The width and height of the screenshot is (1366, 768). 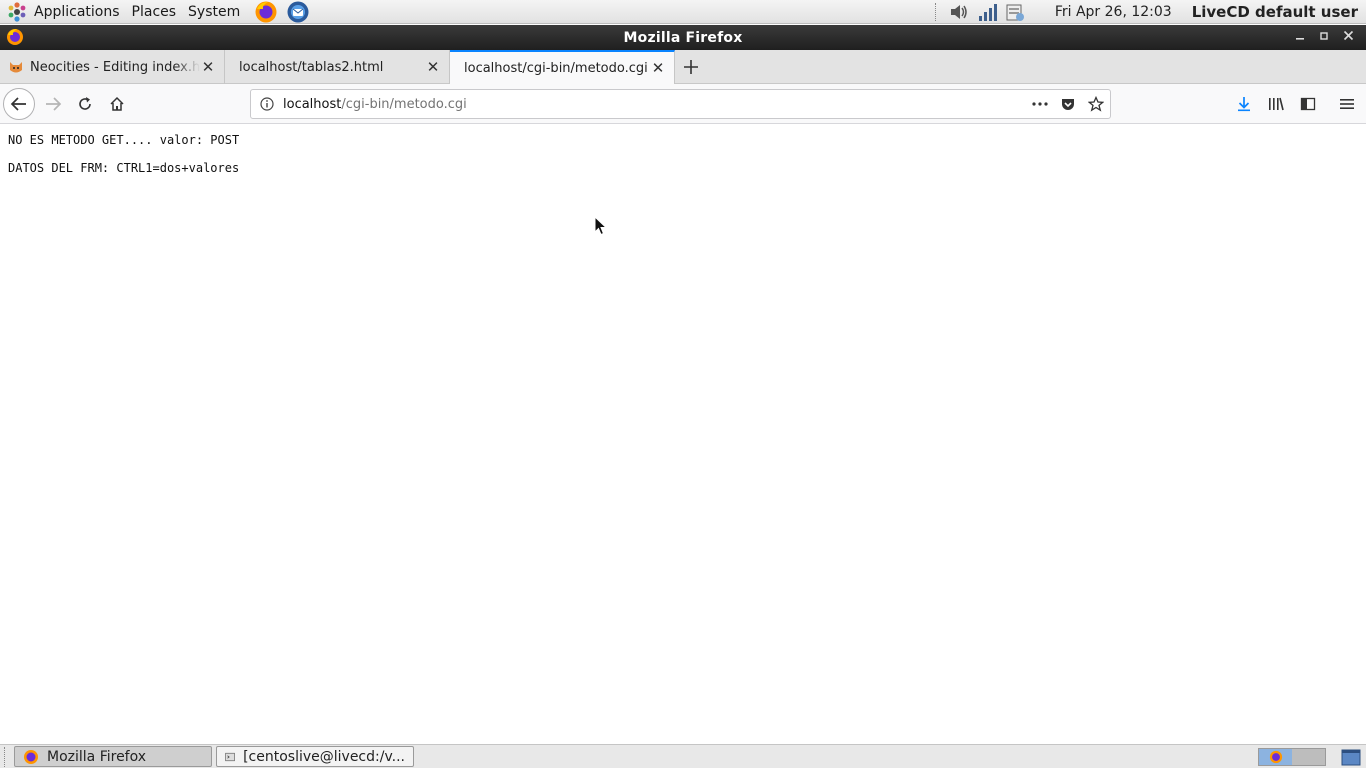 I want to click on window-controls, so click(x=1324, y=37).